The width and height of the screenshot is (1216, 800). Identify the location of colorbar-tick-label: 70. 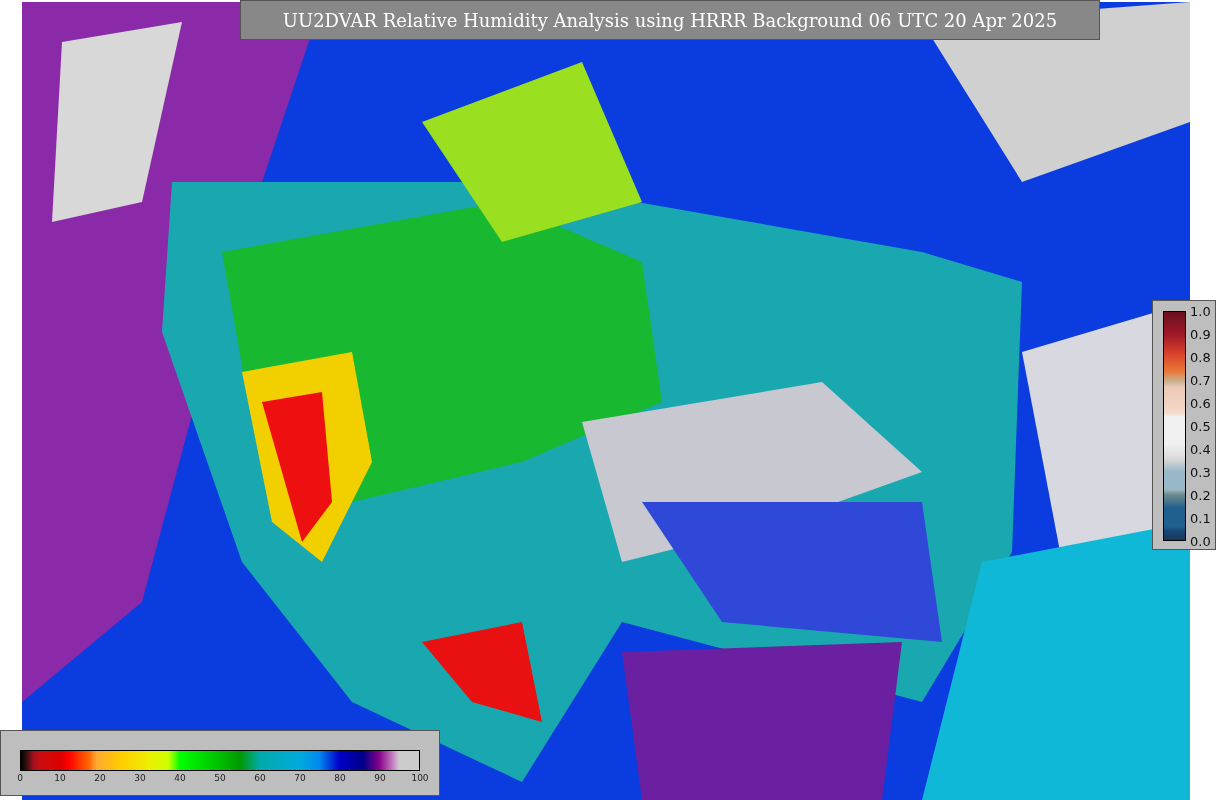
(300, 778).